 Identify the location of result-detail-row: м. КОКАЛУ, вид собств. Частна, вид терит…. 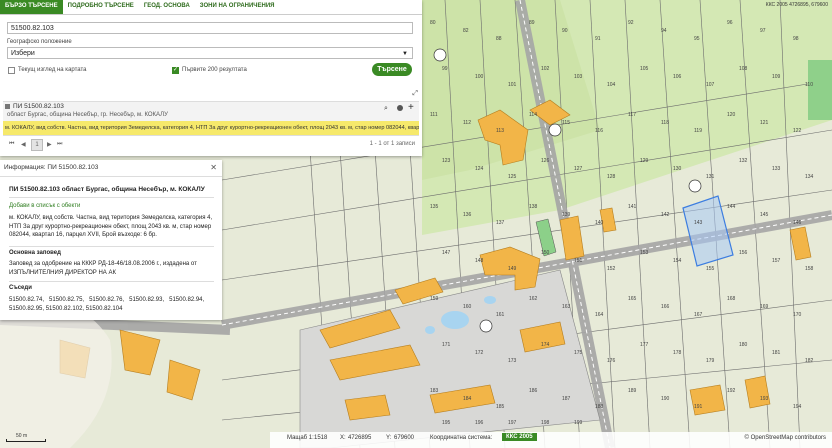
(211, 128).